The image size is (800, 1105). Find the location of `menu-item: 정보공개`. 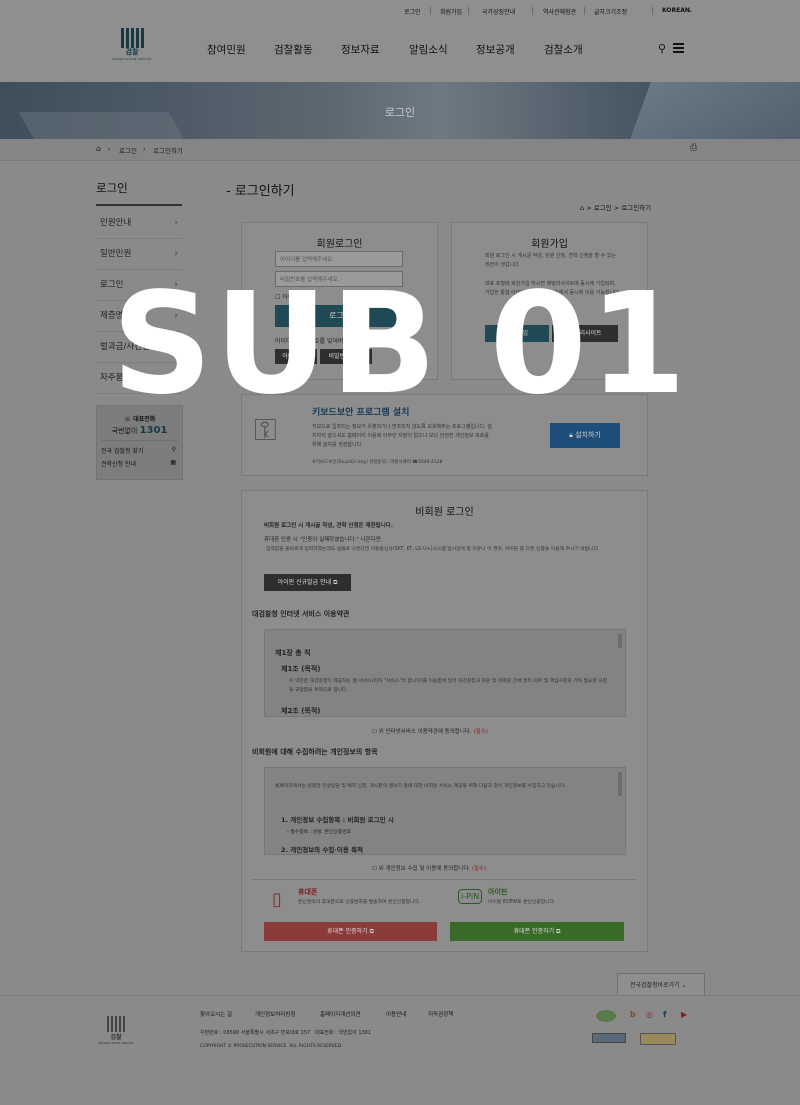

menu-item: 정보공개 is located at coordinates (495, 49).